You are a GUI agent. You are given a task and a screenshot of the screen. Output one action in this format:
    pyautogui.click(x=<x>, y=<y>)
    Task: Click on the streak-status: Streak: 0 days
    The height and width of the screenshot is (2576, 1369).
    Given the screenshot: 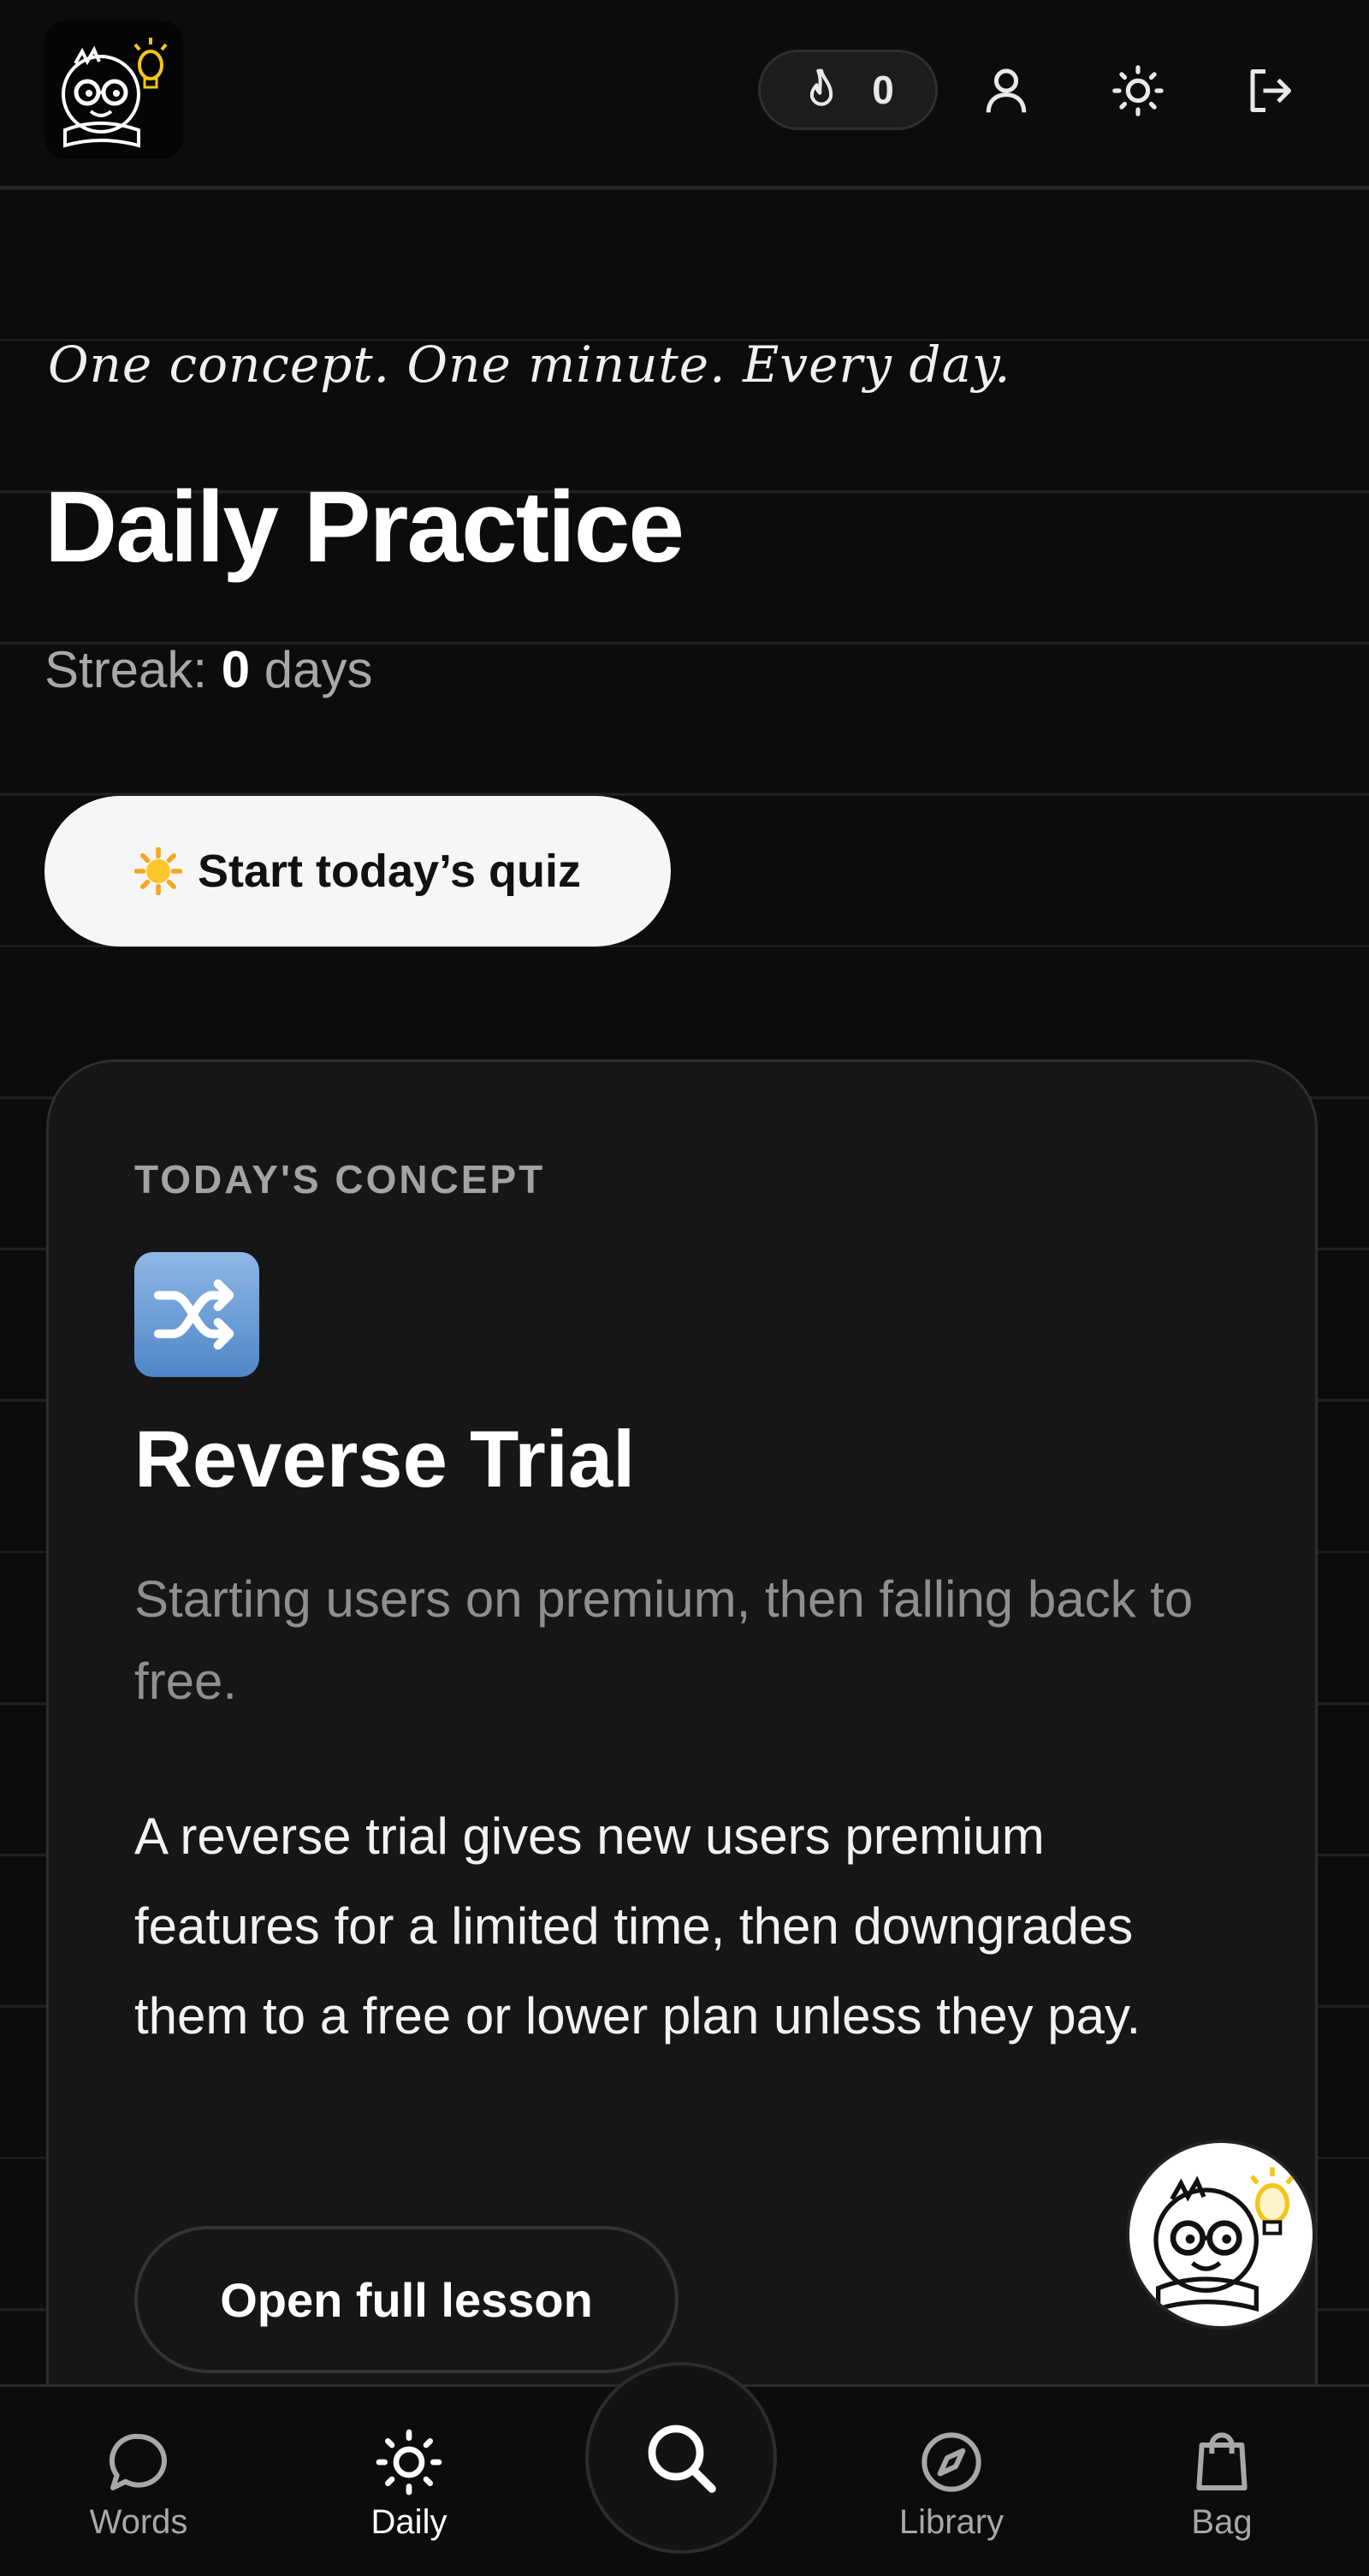 What is the action you would take?
    pyautogui.click(x=208, y=669)
    